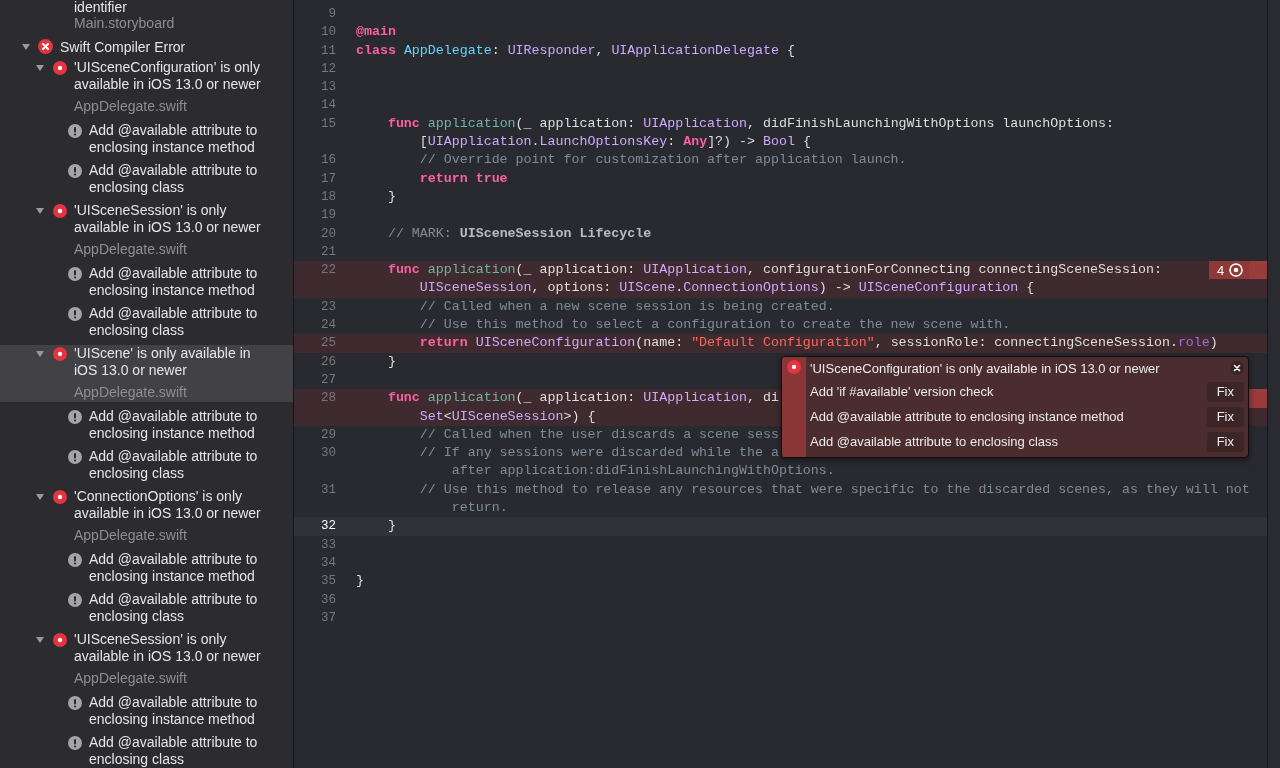 Image resolution: width=1280 pixels, height=768 pixels. I want to click on line-number: 10, so click(328, 32).